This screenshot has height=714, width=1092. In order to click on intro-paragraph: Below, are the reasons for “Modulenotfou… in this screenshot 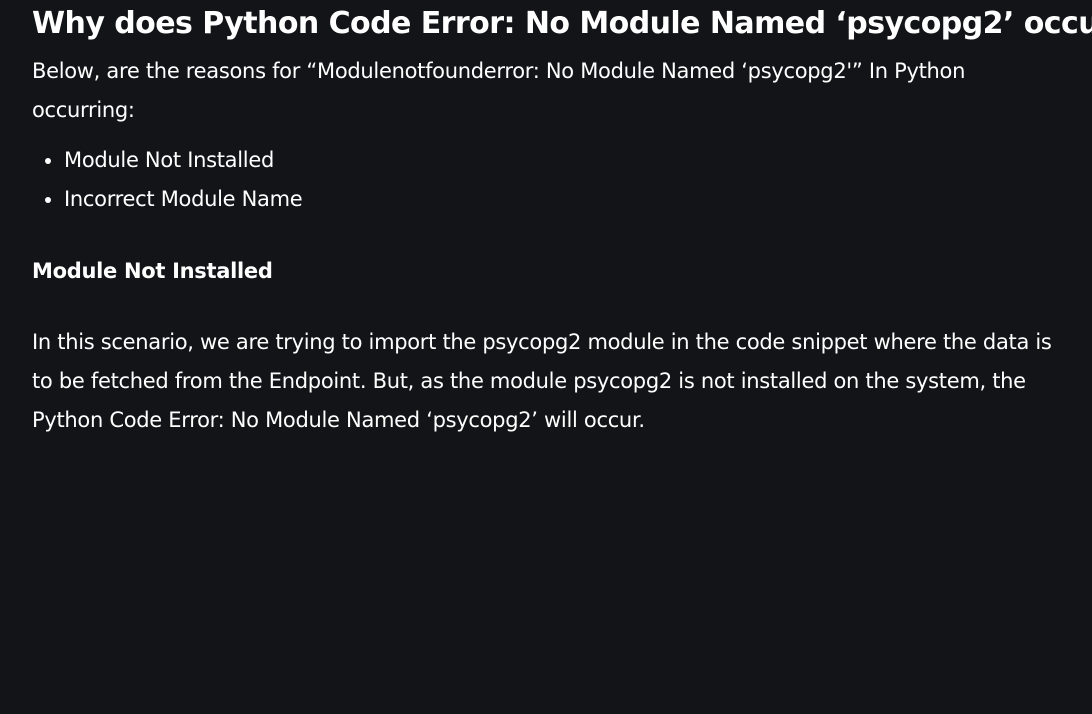, I will do `click(499, 90)`.